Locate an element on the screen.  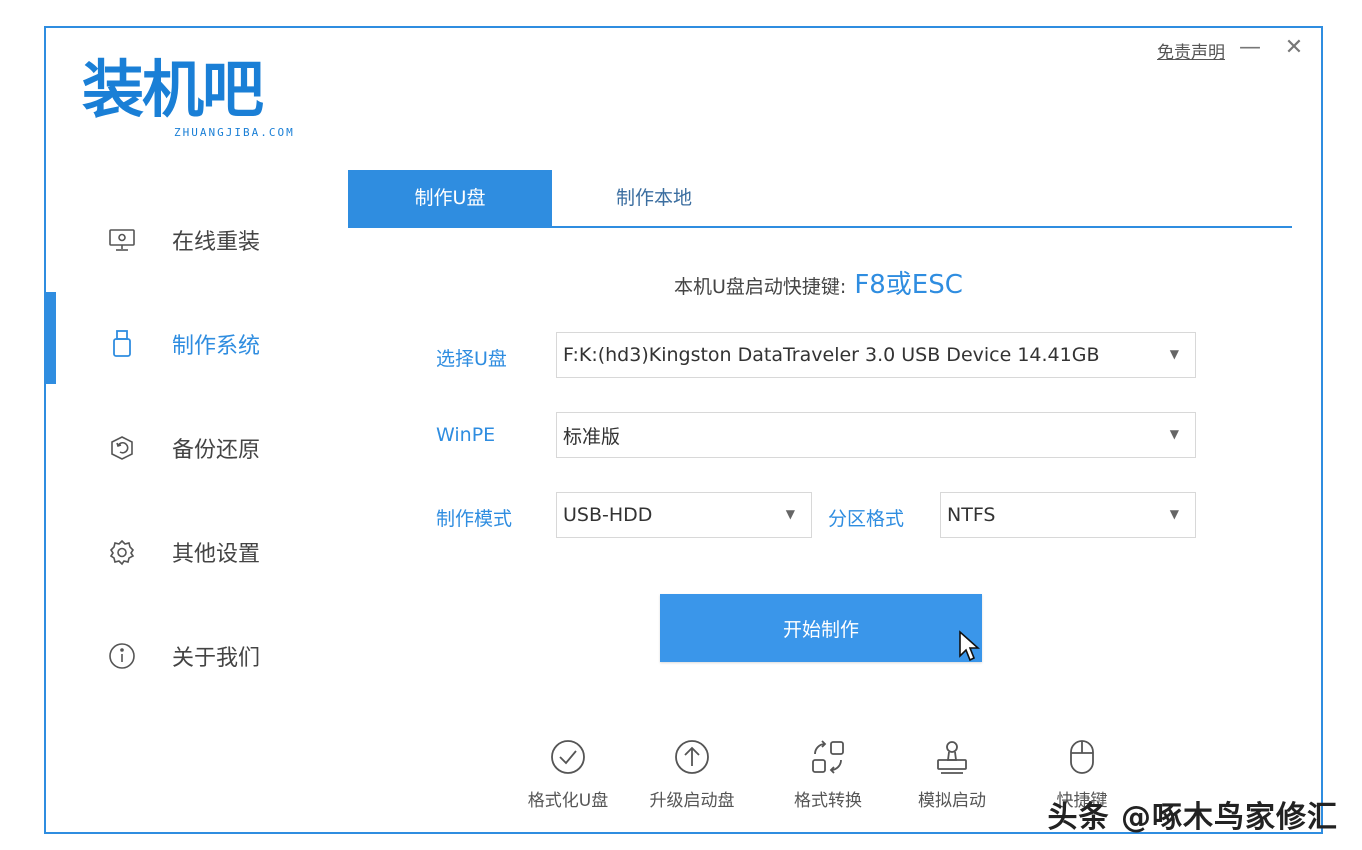
close-button: ✕ is located at coordinates (1294, 48).